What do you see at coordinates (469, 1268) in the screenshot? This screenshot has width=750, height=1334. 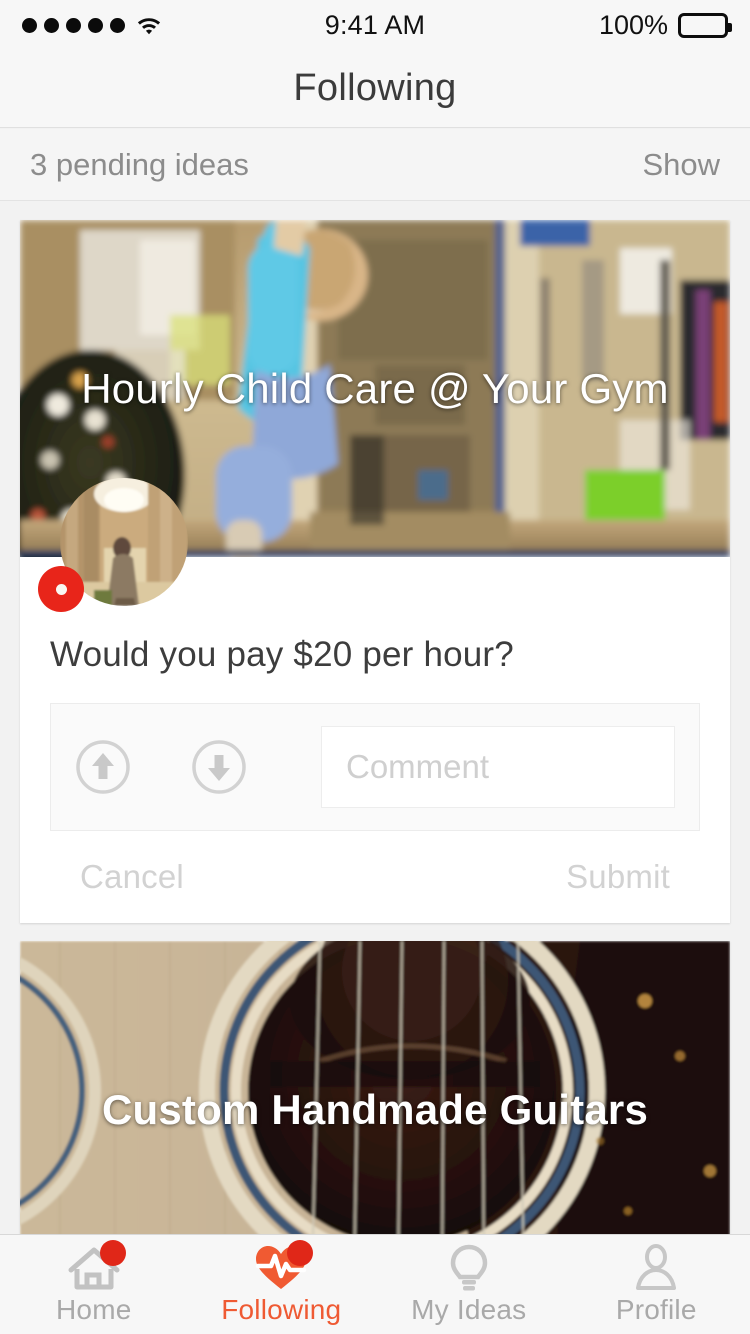 I see `lightbulb-icon` at bounding box center [469, 1268].